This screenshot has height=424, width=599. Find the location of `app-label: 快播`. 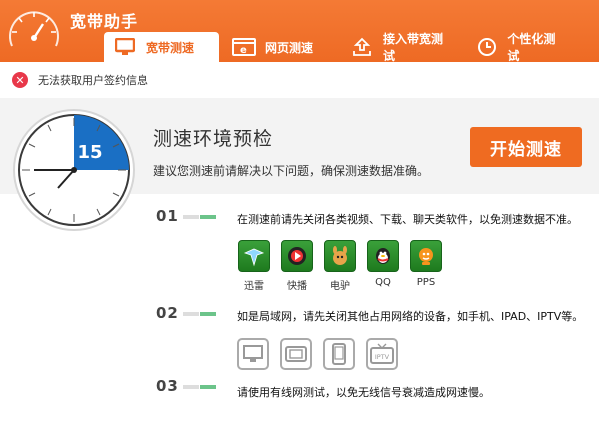

app-label: 快播 is located at coordinates (297, 286).